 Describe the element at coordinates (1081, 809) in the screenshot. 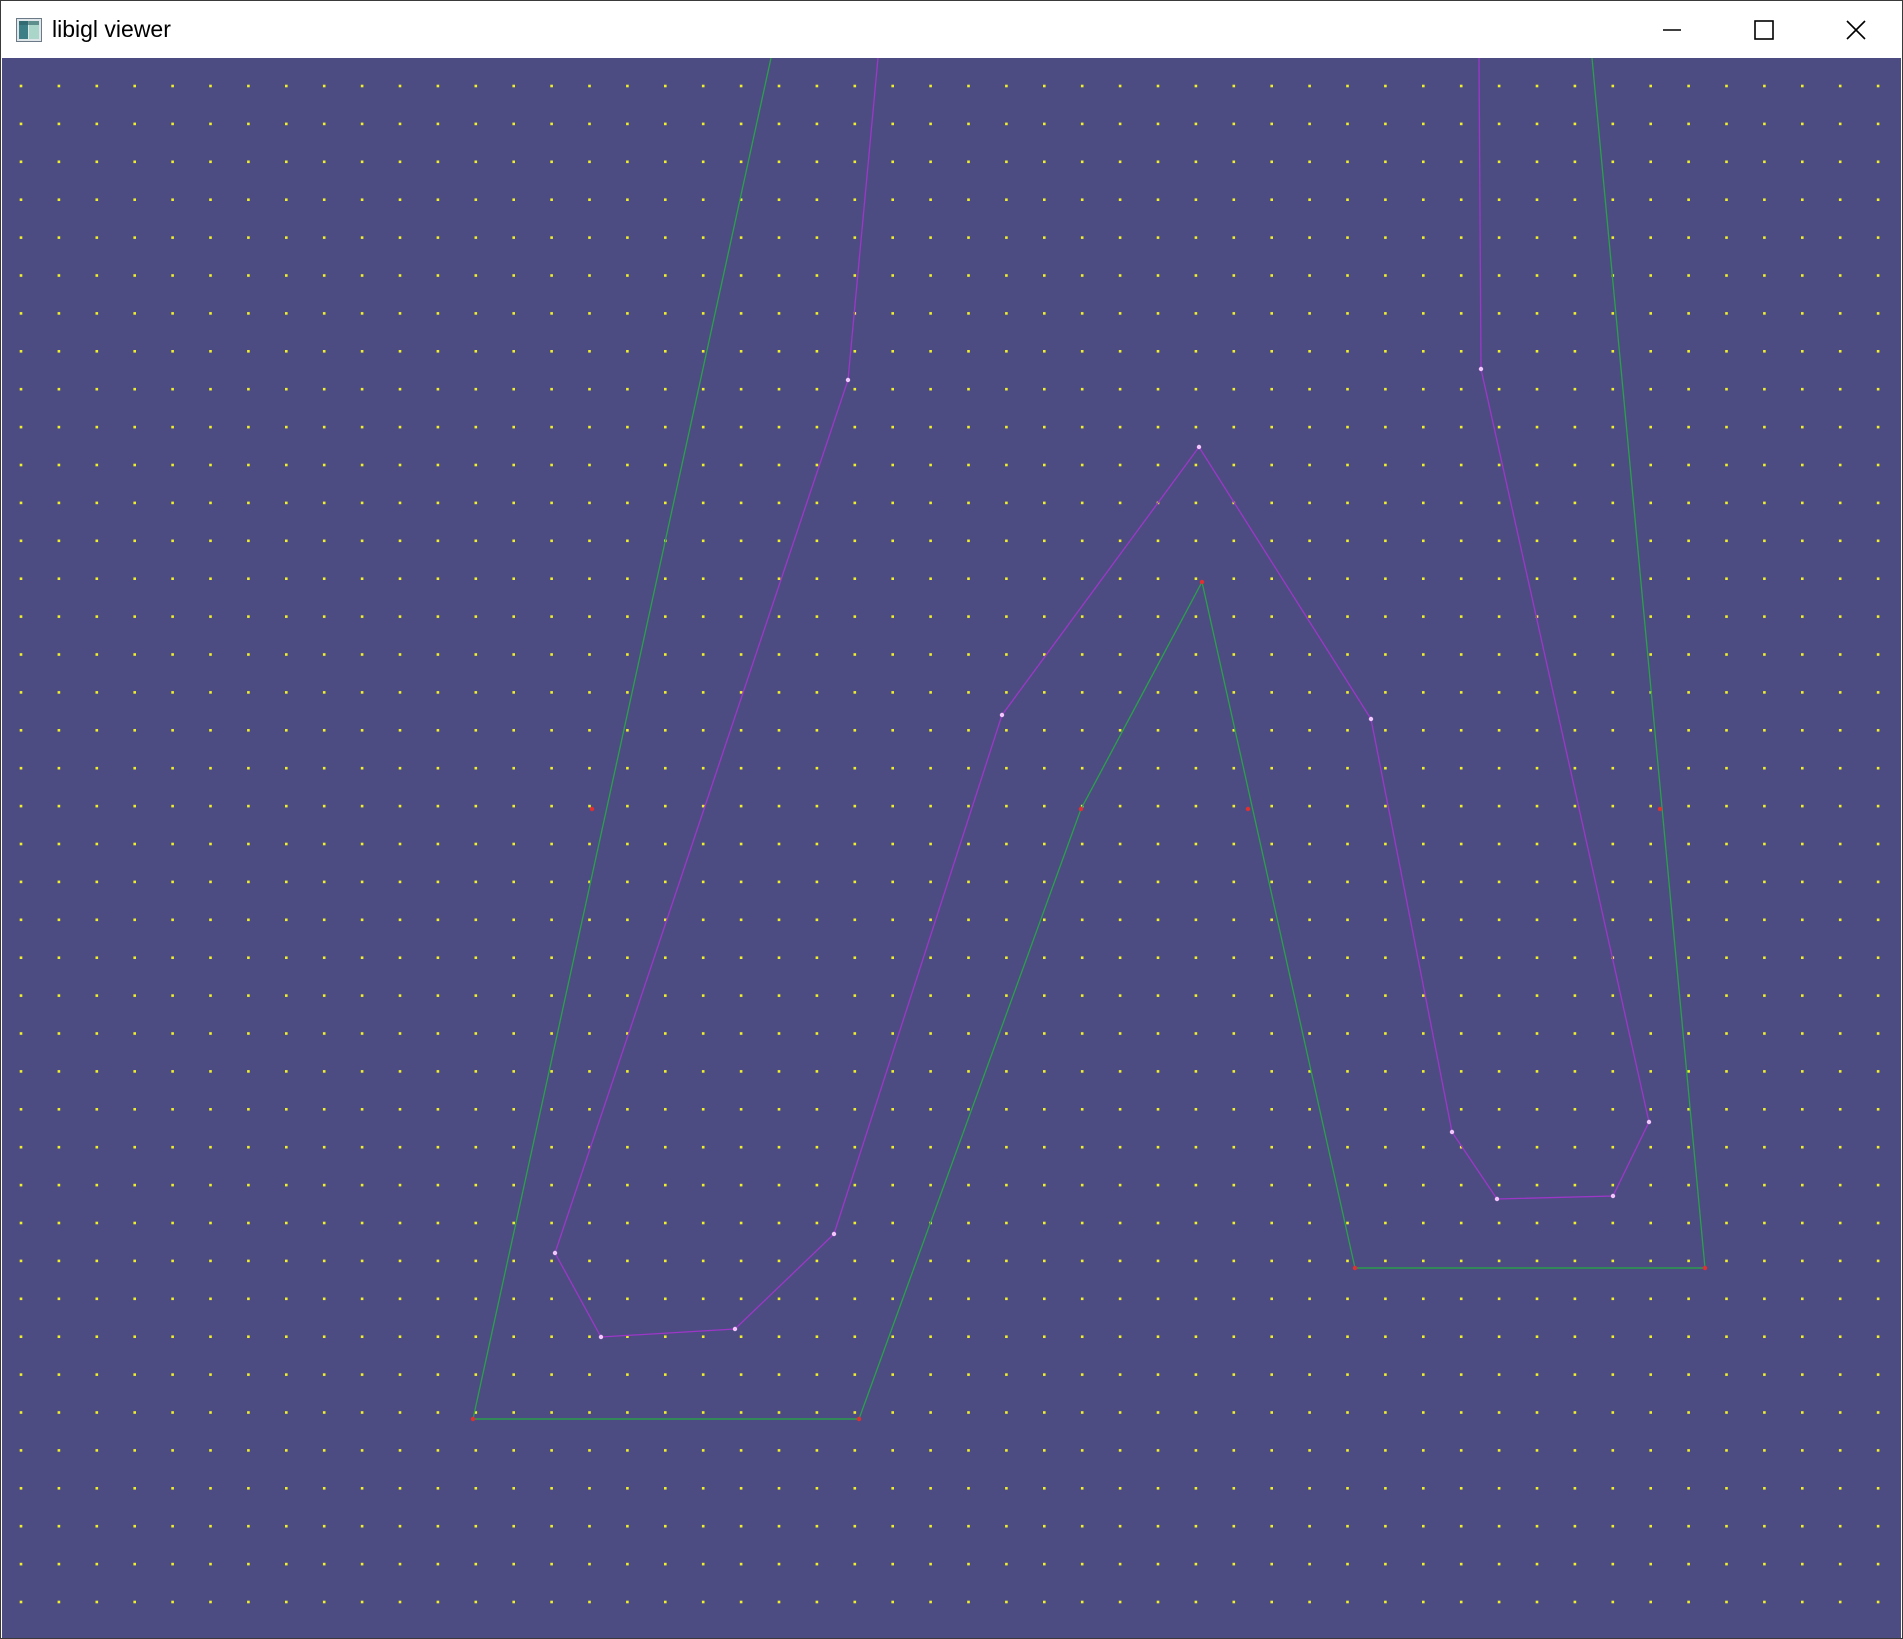

I see `boundary-vertex` at that location.